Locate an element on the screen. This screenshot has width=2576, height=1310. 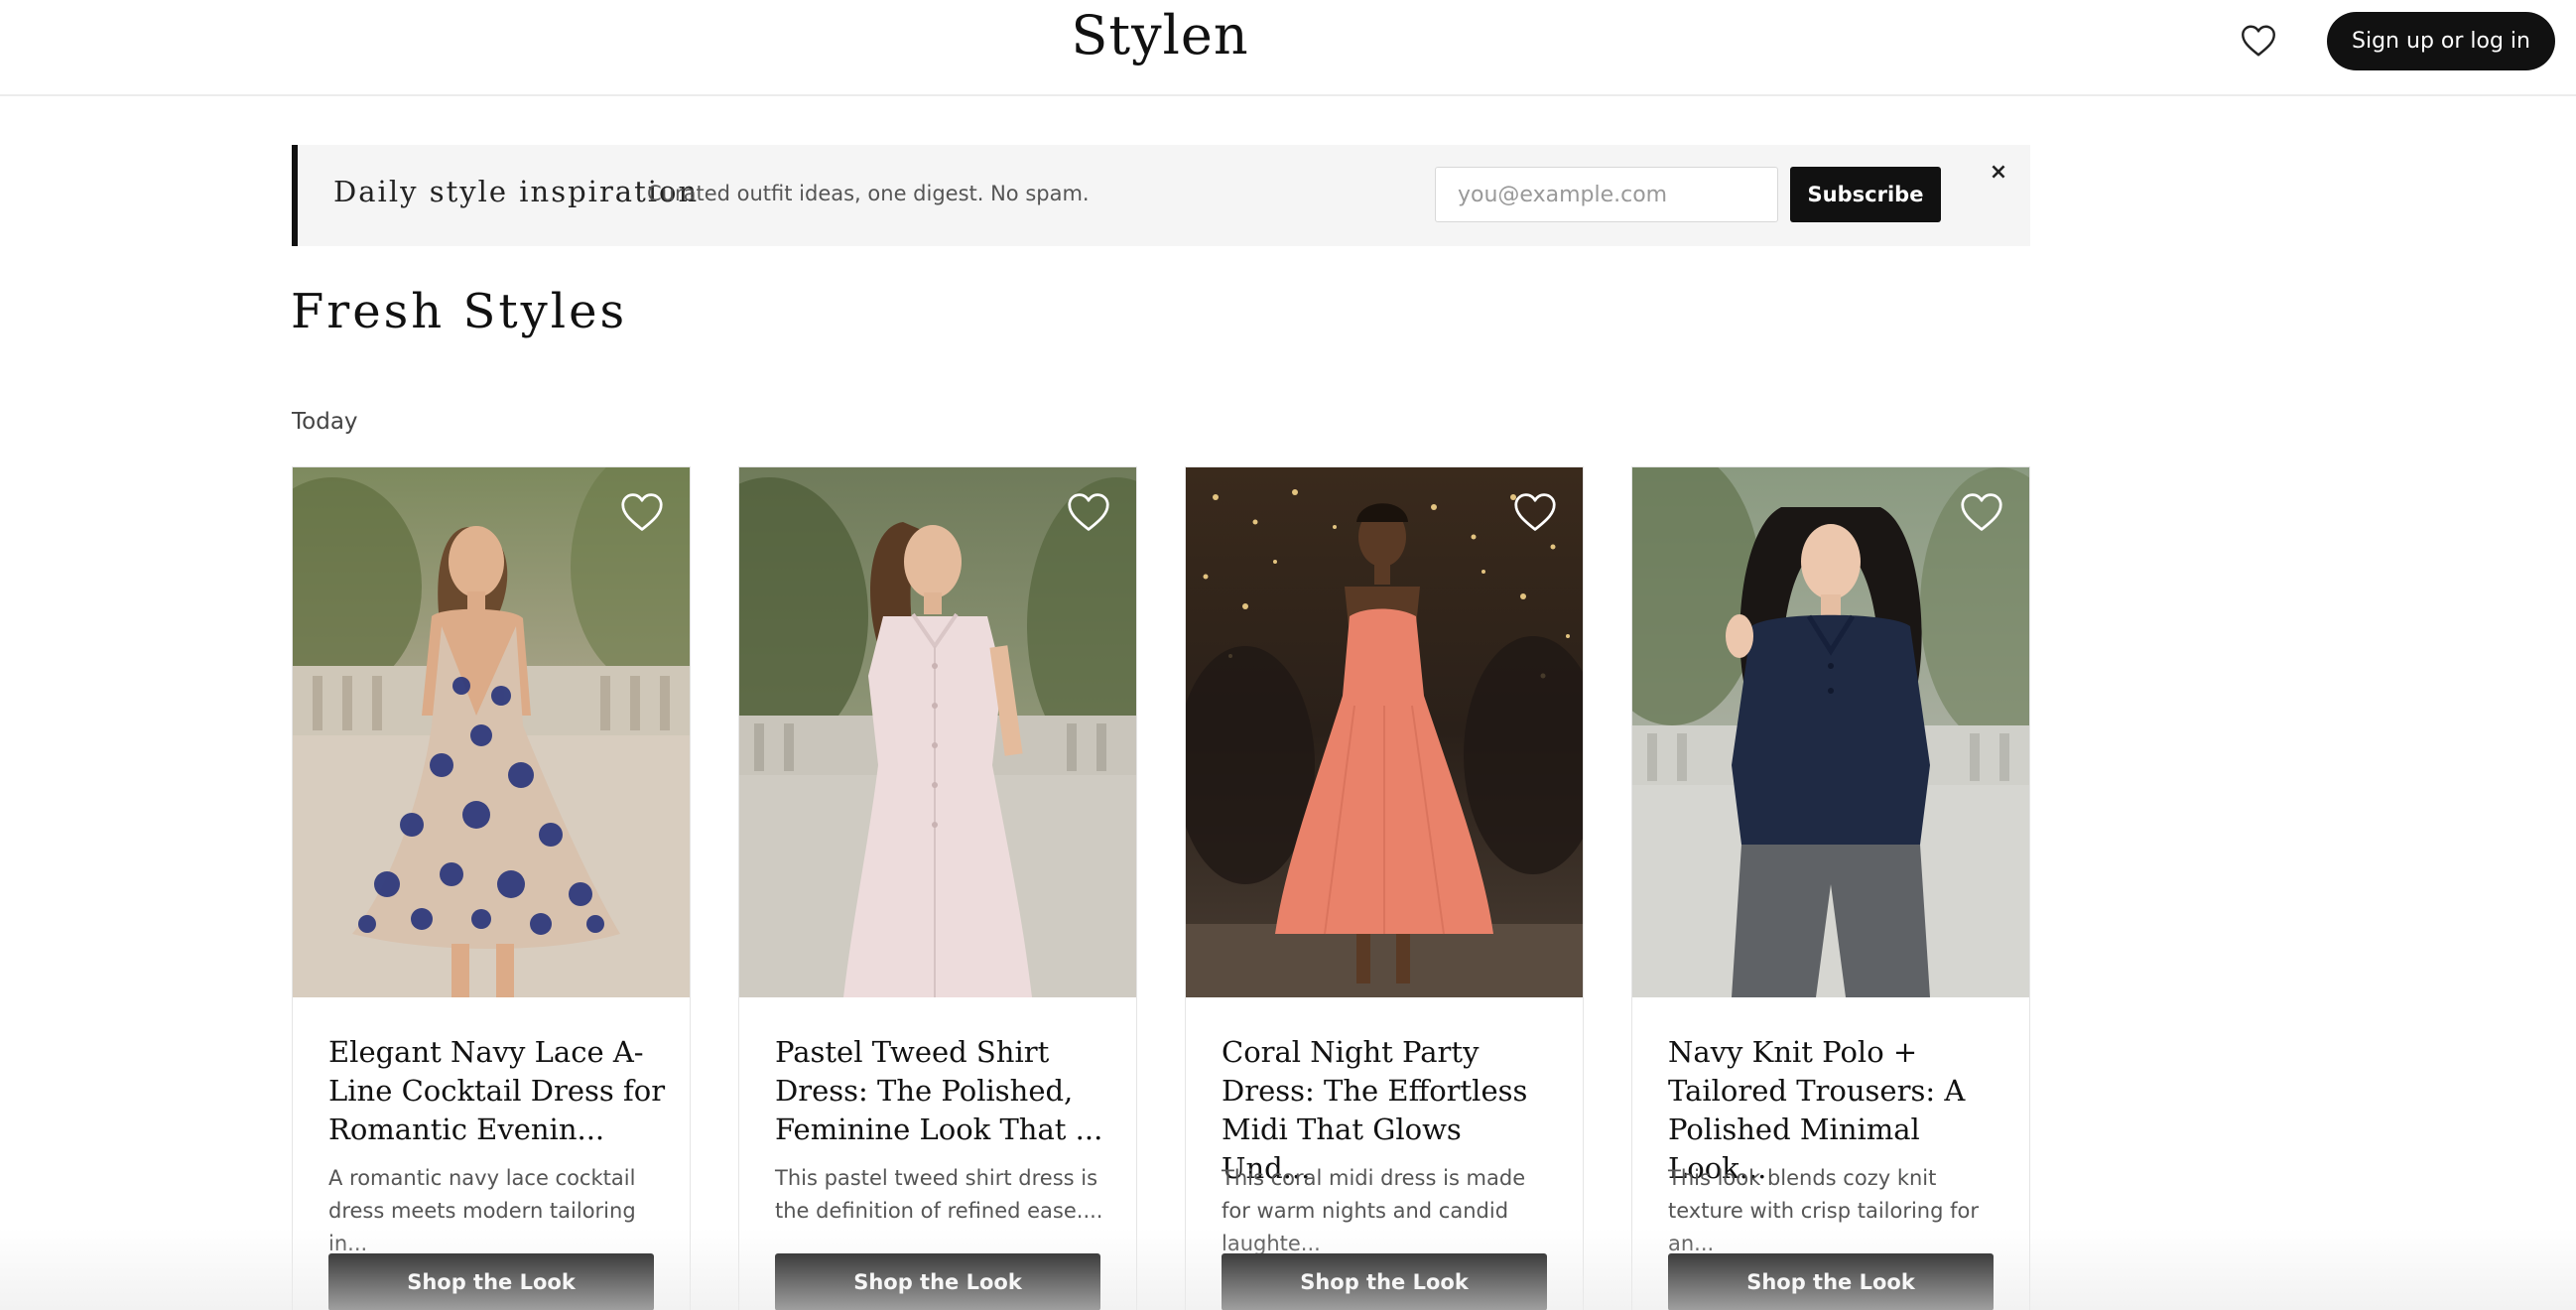
section-title: Fresh Styles is located at coordinates (460, 311).